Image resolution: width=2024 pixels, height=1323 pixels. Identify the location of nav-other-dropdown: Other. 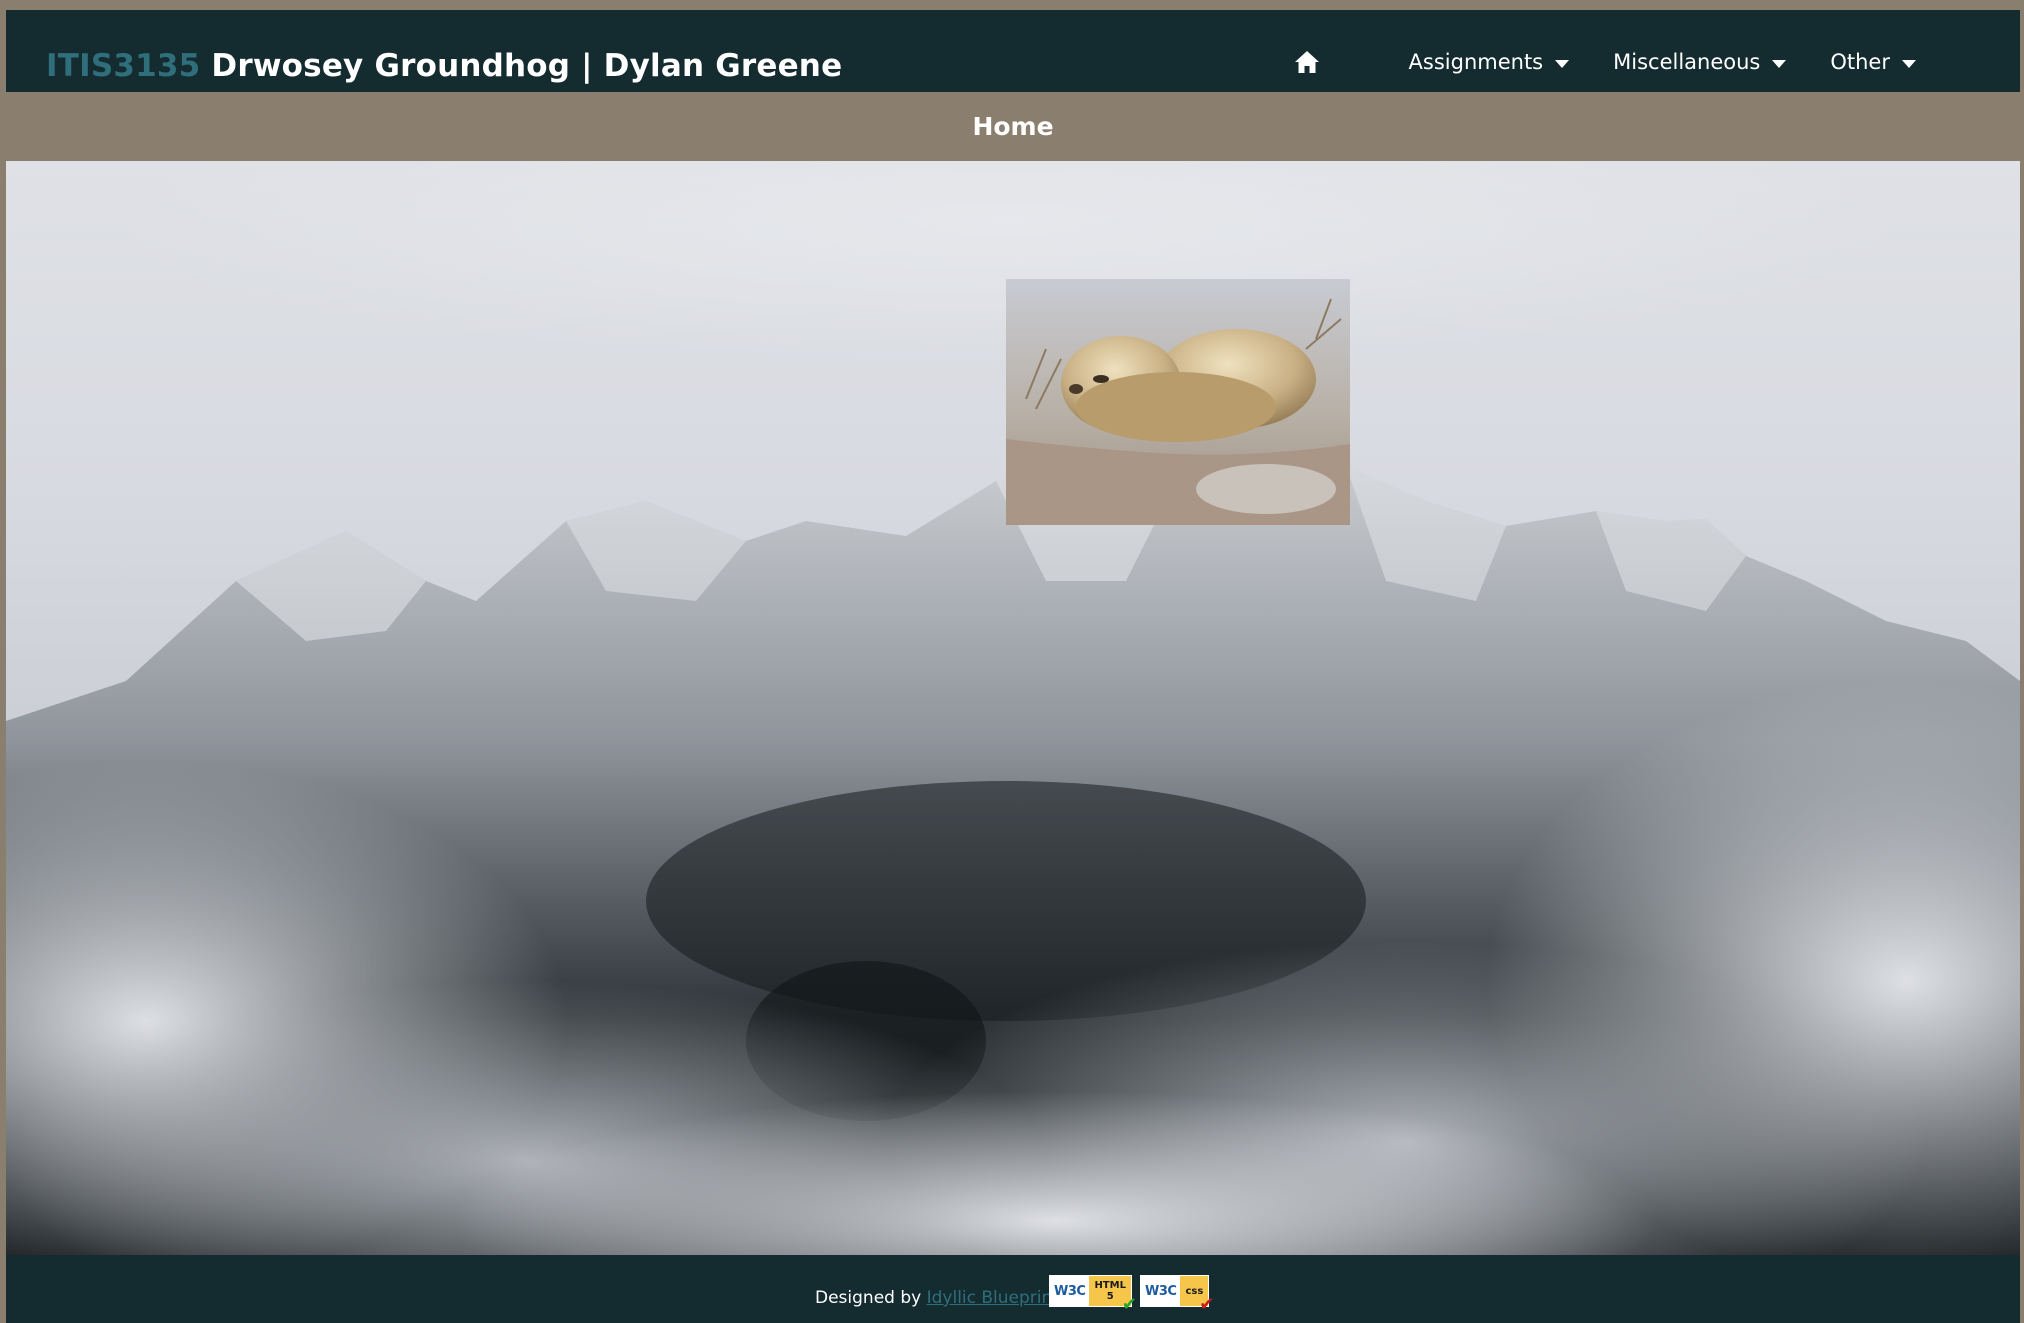
(1873, 62).